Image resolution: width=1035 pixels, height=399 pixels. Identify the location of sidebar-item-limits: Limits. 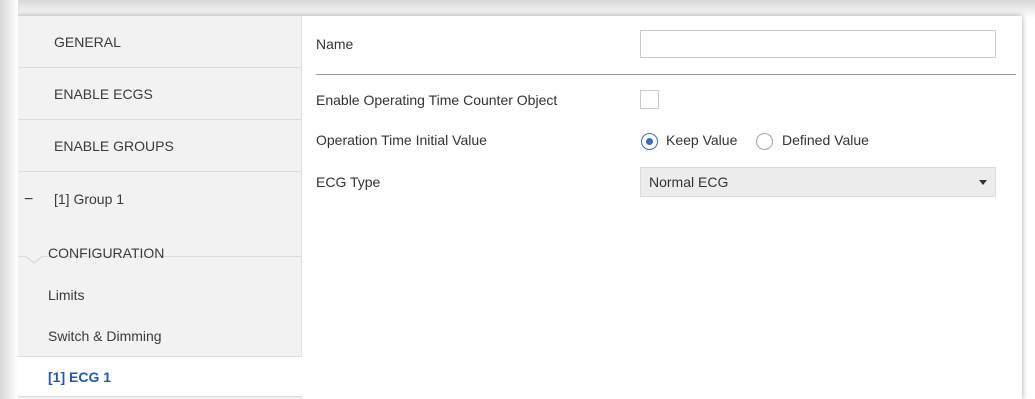
(157, 295).